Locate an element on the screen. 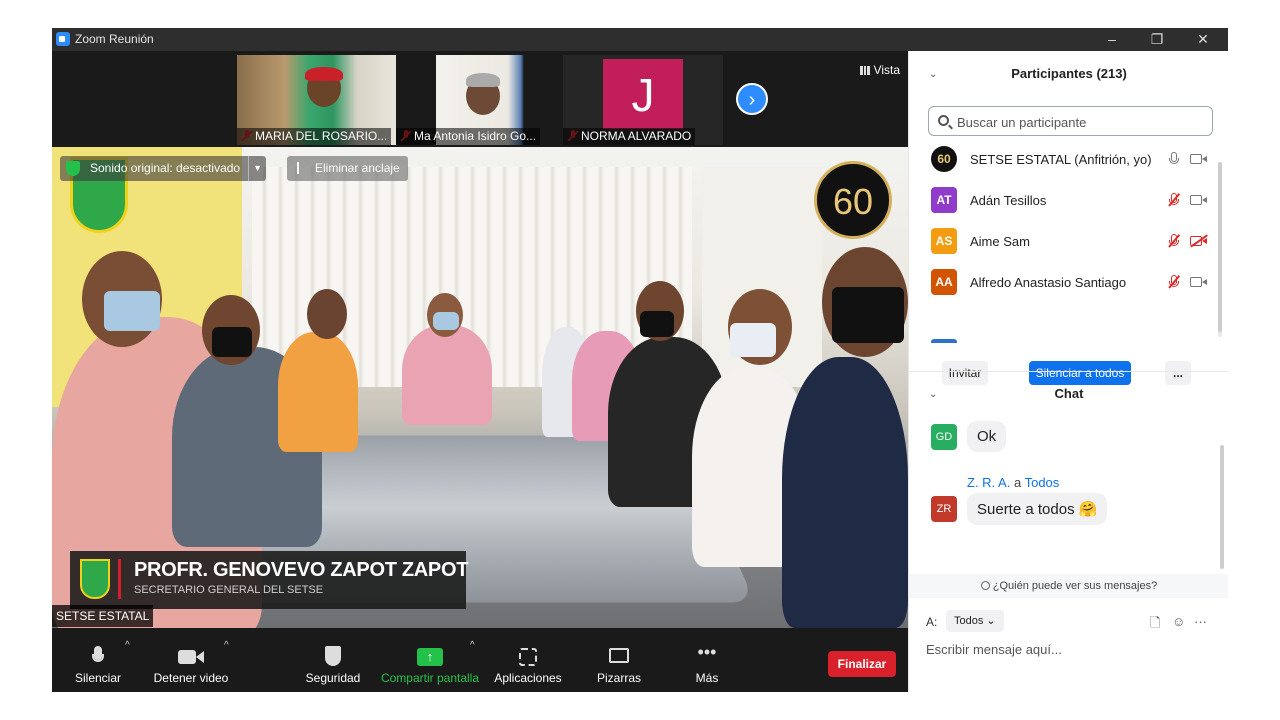 The height and width of the screenshot is (720, 1280). video-tile: J NORMA ALVARADO is located at coordinates (643, 100).